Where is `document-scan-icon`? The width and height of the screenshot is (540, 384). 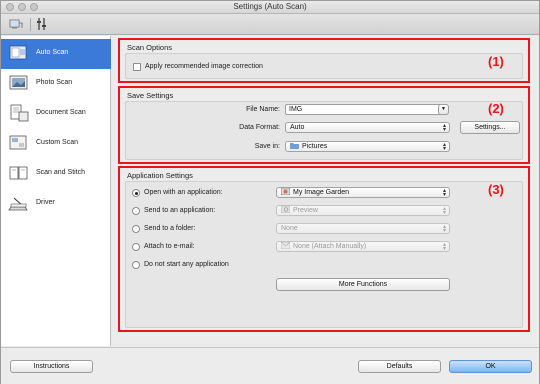
document-scan-icon is located at coordinates (19, 113).